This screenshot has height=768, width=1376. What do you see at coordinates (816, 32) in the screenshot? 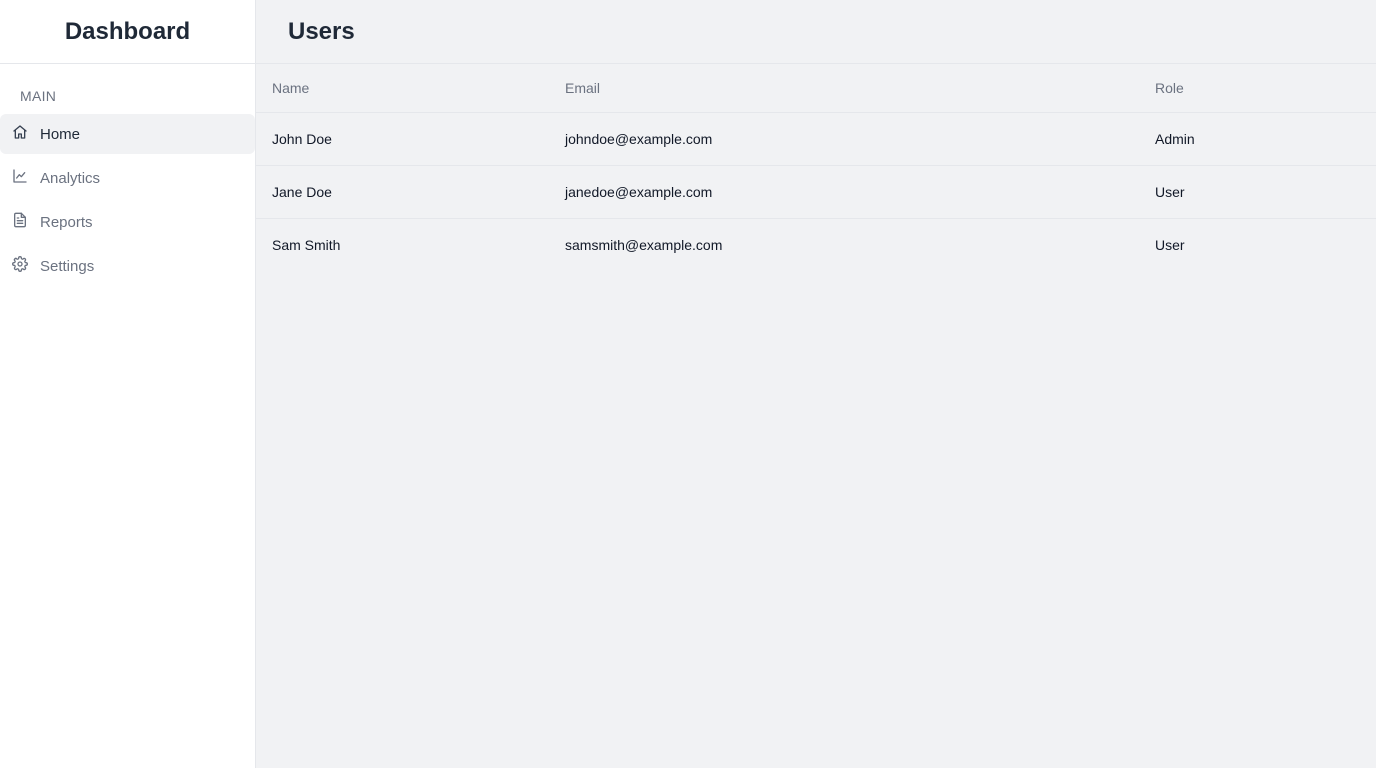
I see `page-title: Users` at bounding box center [816, 32].